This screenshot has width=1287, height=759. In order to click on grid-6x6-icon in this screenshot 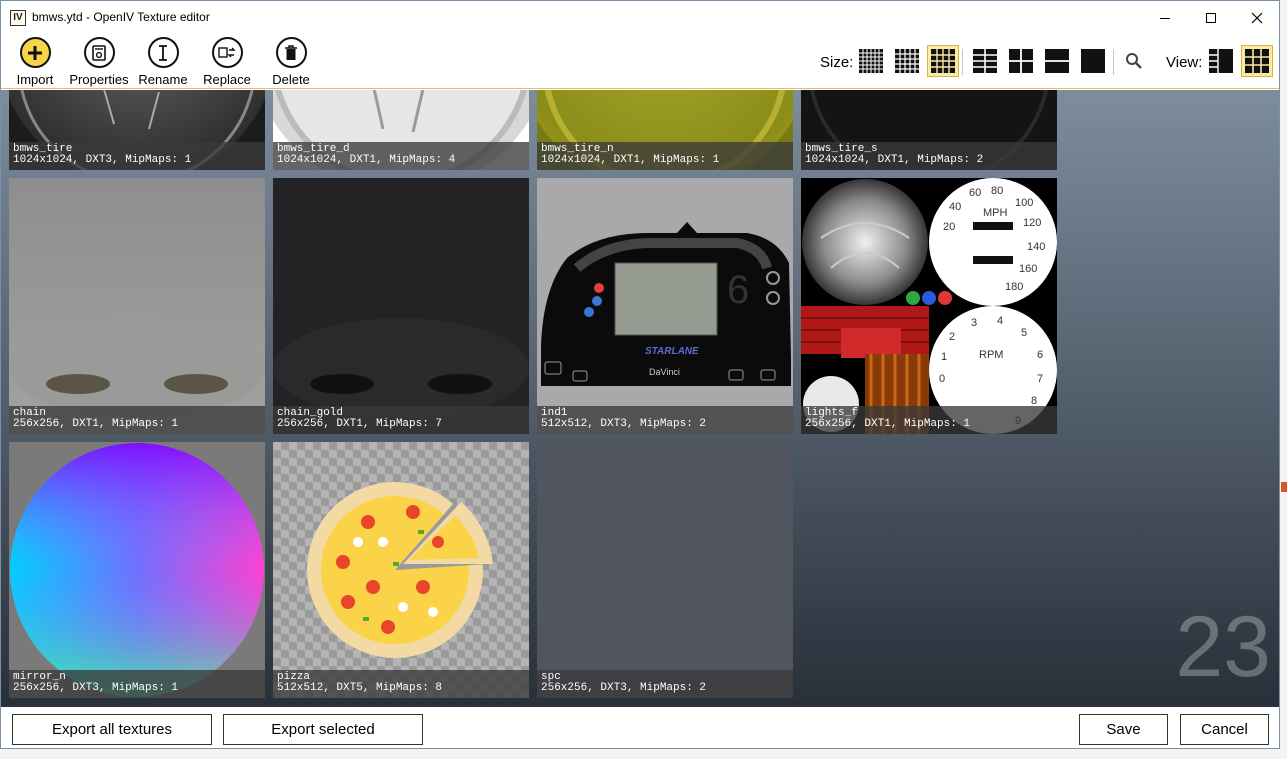, I will do `click(871, 61)`.